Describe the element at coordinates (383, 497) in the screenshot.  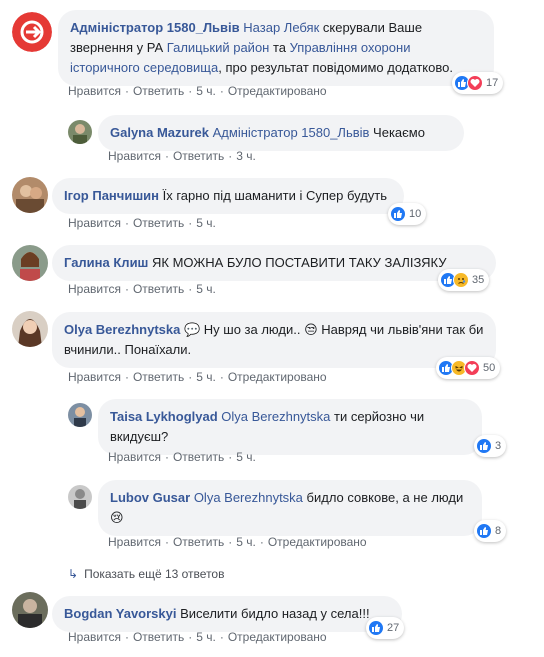
I see `comment-text: бидло совкове, а не люди` at that location.